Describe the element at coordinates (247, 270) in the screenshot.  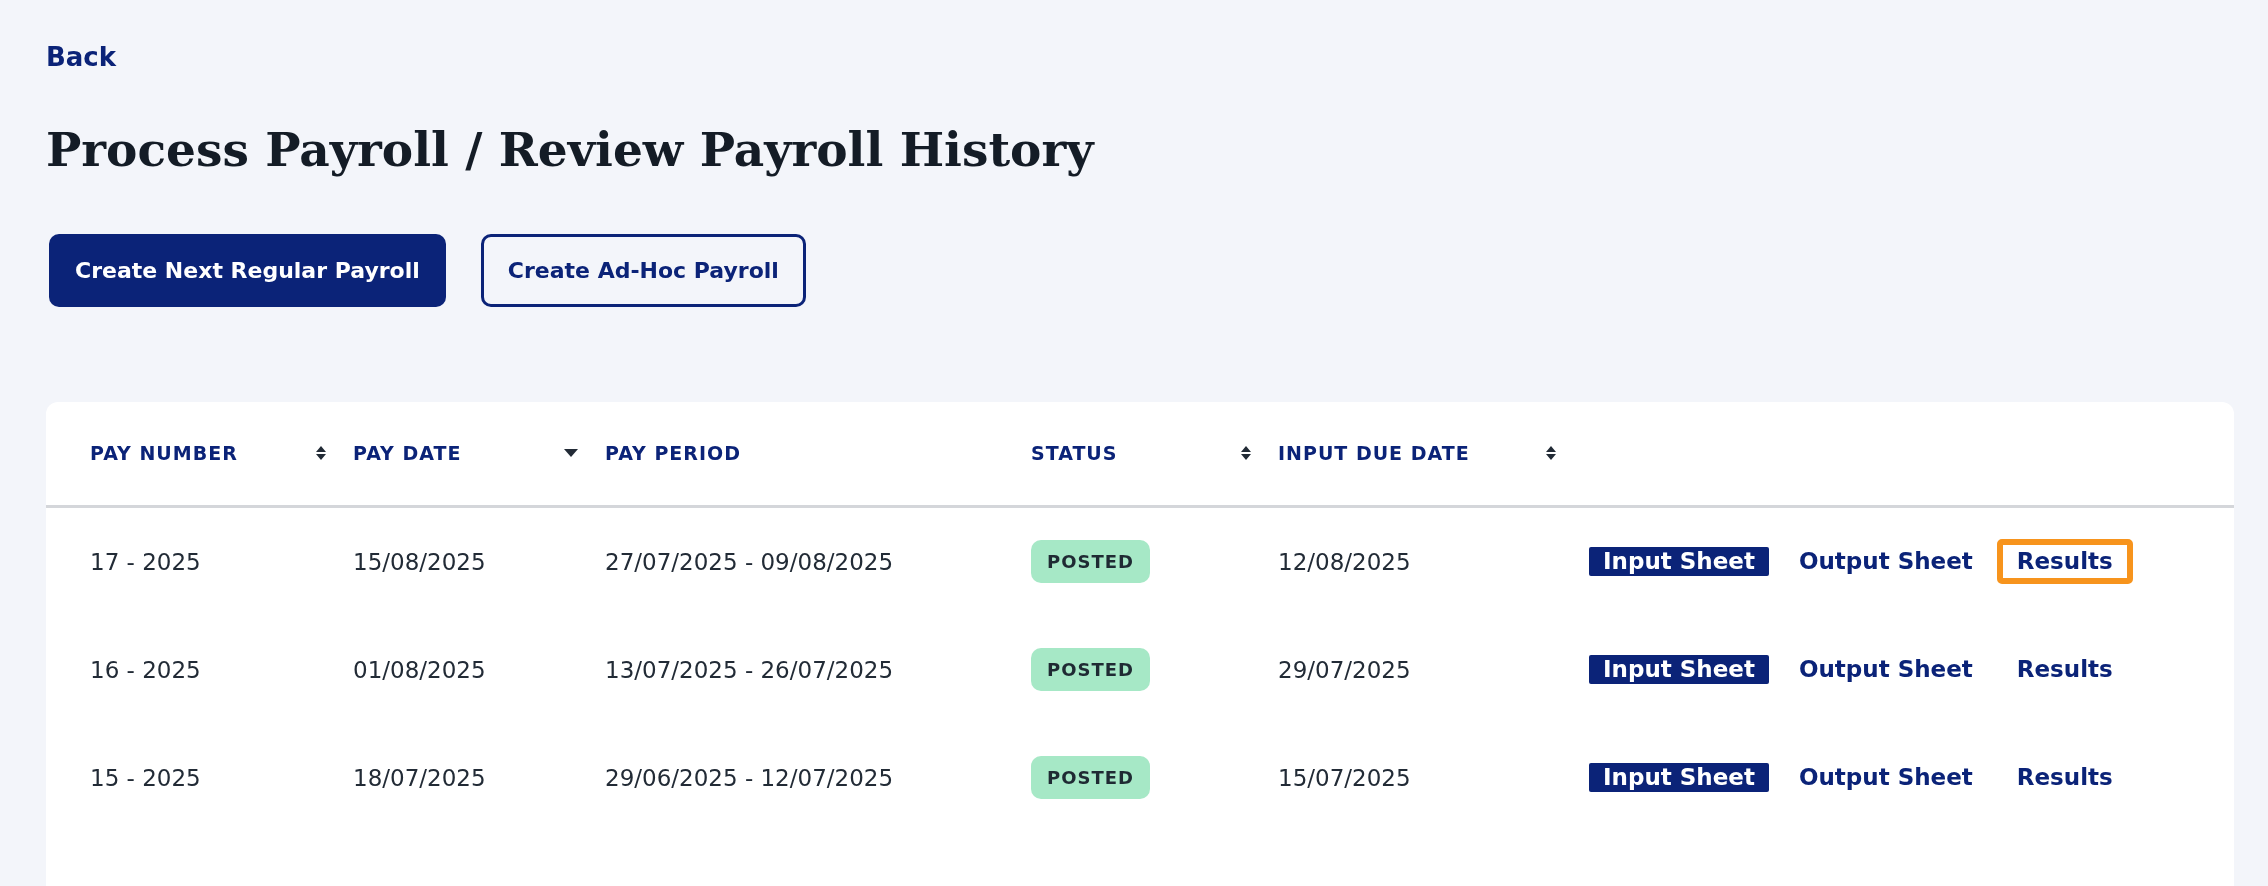
I see `create-regular-payroll-button: Create Next Regular Payroll` at that location.